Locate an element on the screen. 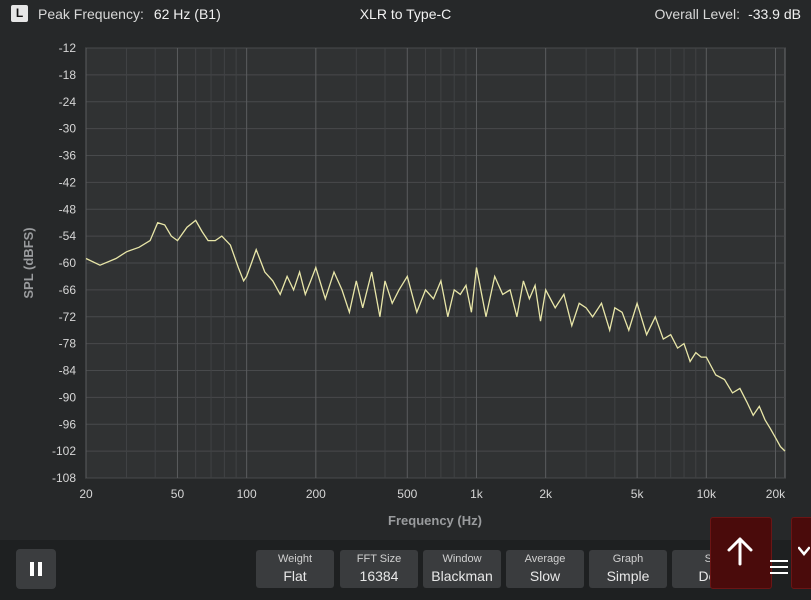  pause-button is located at coordinates (36, 569).